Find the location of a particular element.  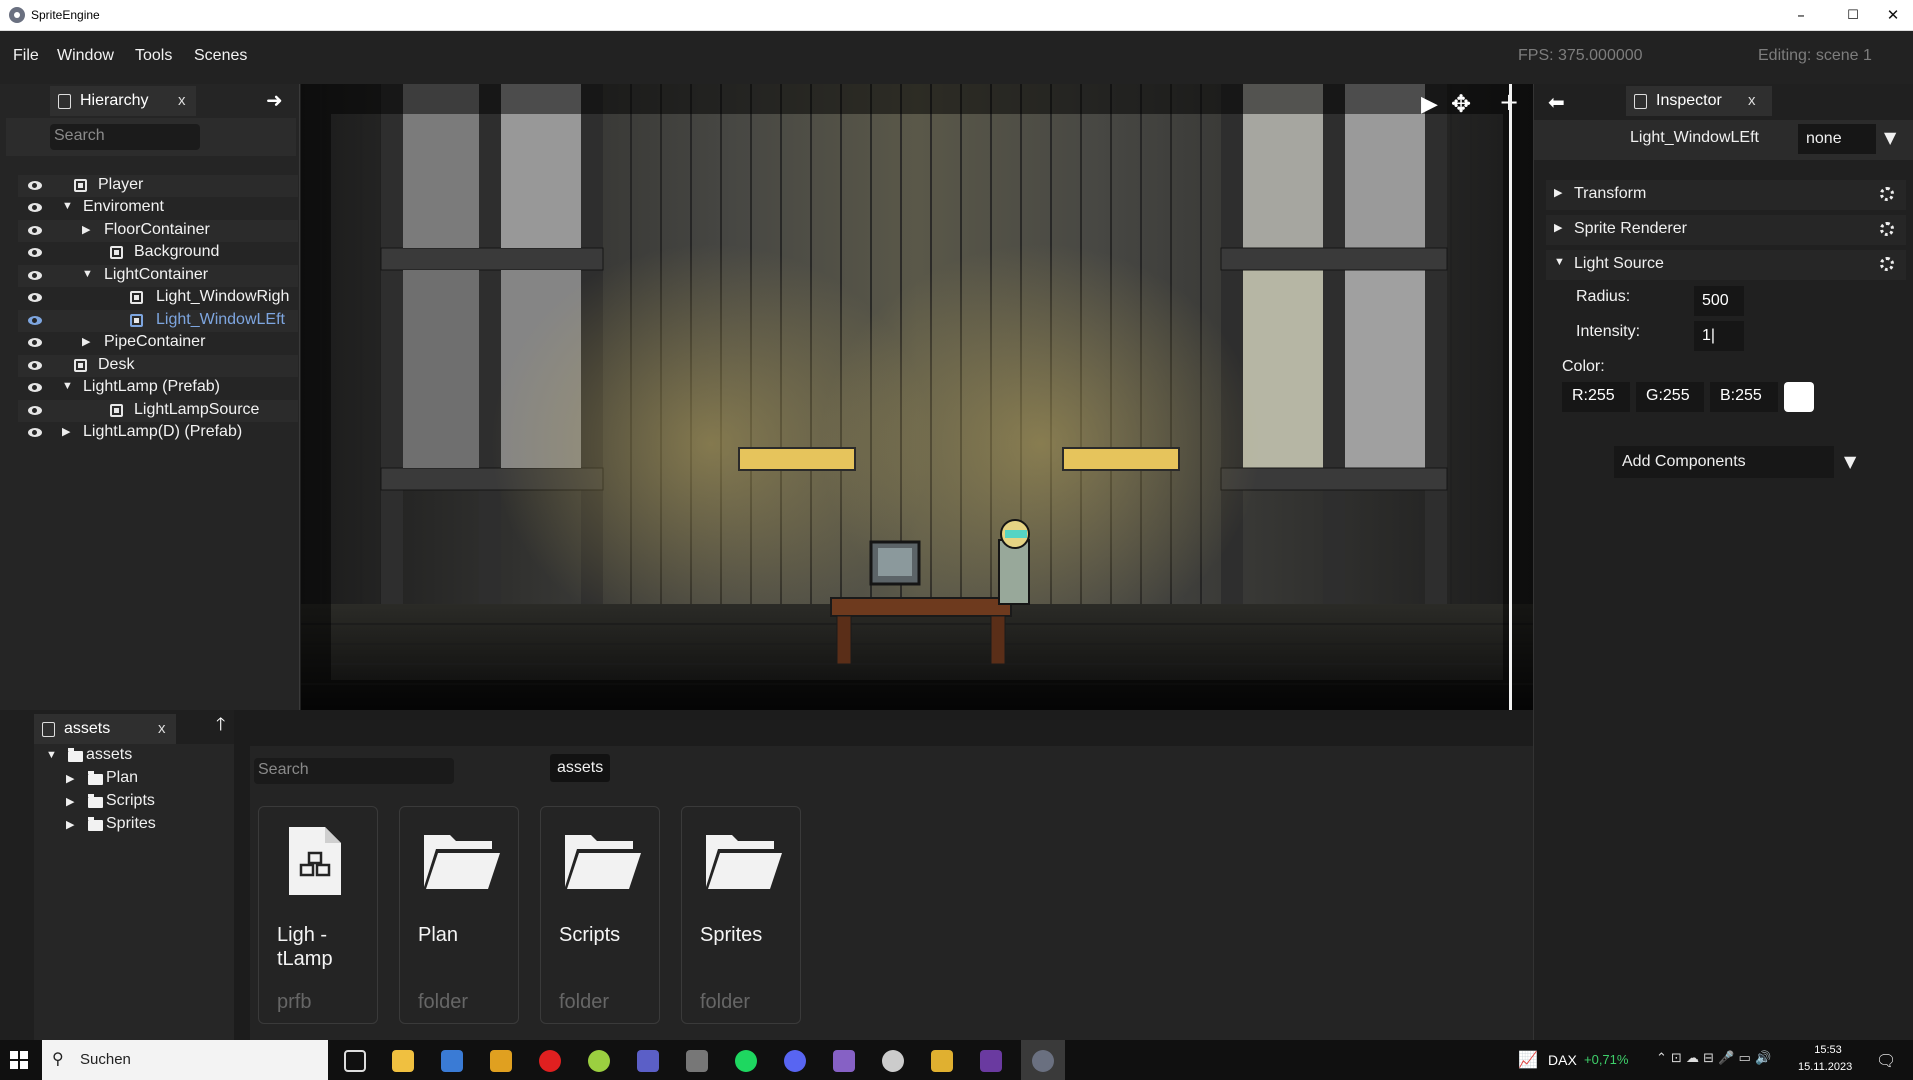

clock-date: 15.11.2023 is located at coordinates (1825, 1067).